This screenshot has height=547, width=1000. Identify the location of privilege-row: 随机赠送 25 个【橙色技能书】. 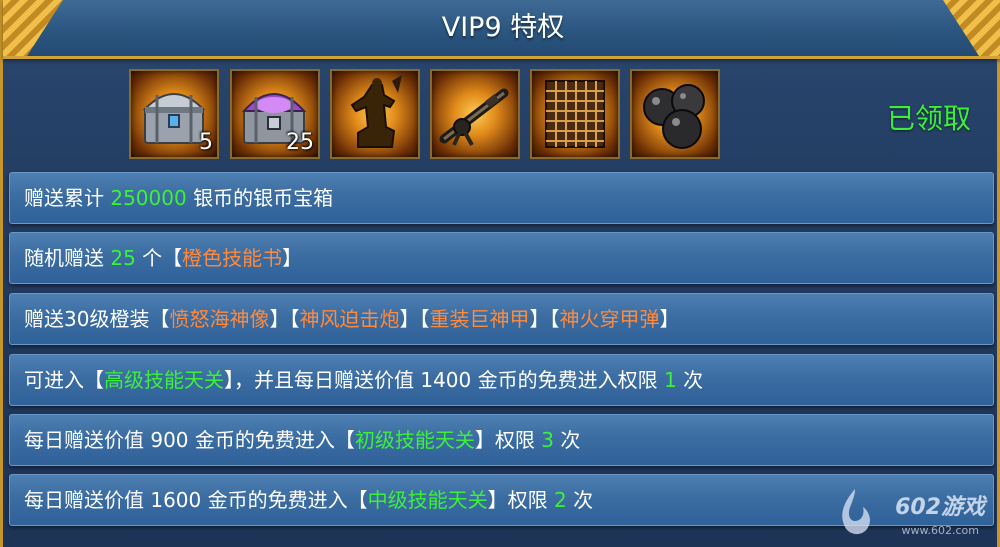
(501, 258).